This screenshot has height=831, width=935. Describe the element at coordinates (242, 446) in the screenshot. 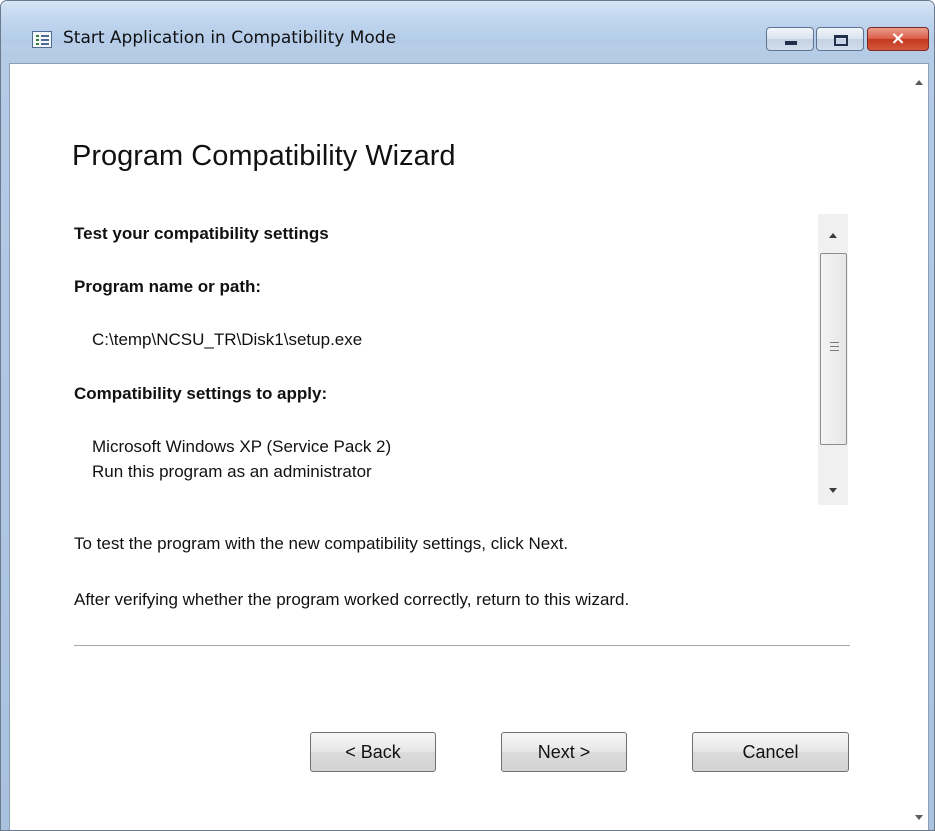

I see `setting-item: Microsoft Windows XP (Service Pack 2)` at that location.